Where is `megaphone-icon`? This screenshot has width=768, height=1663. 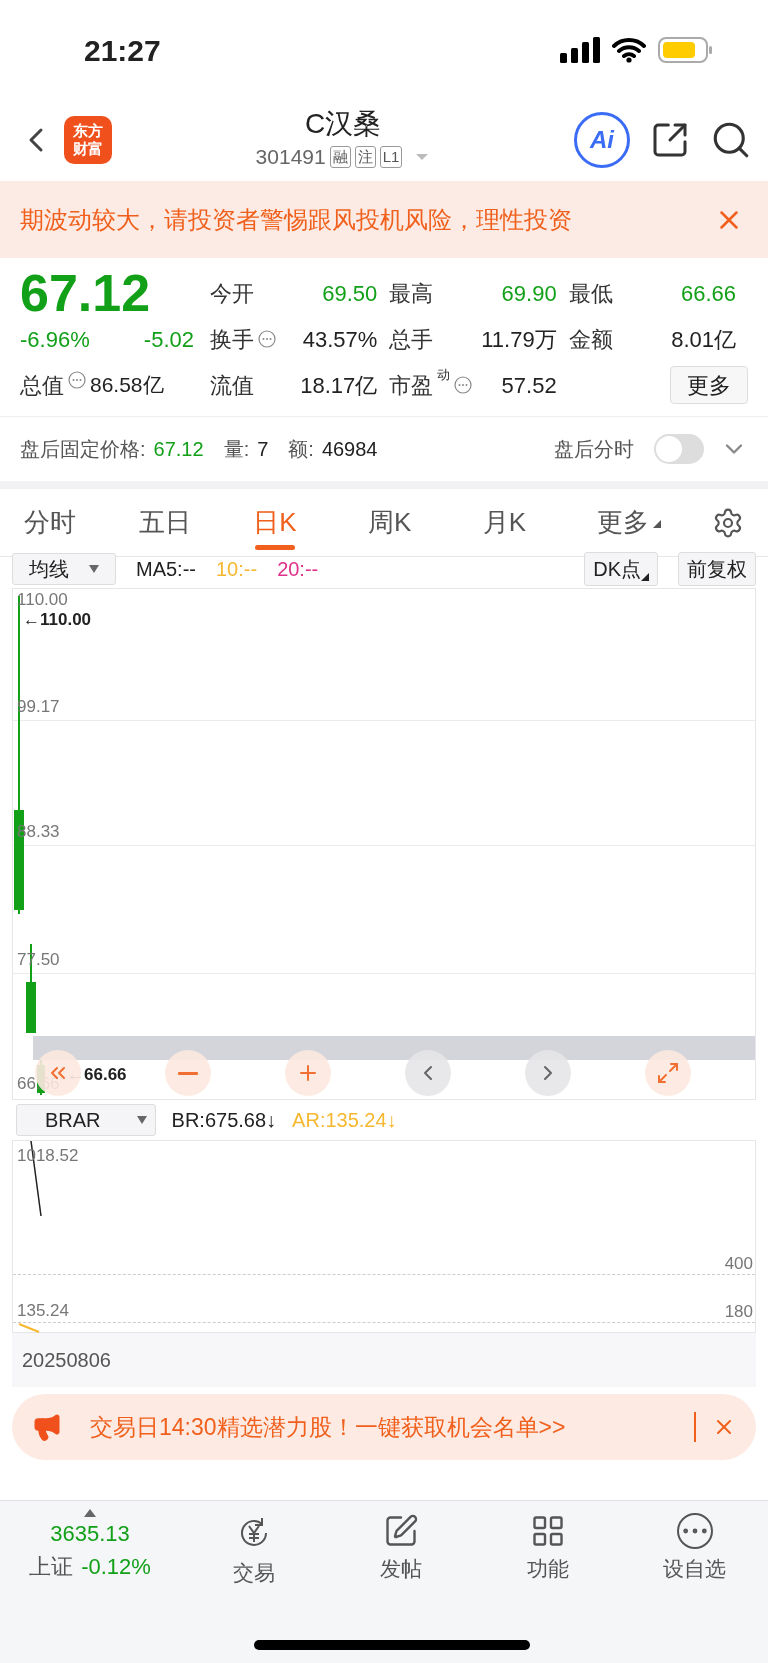 megaphone-icon is located at coordinates (47, 1427).